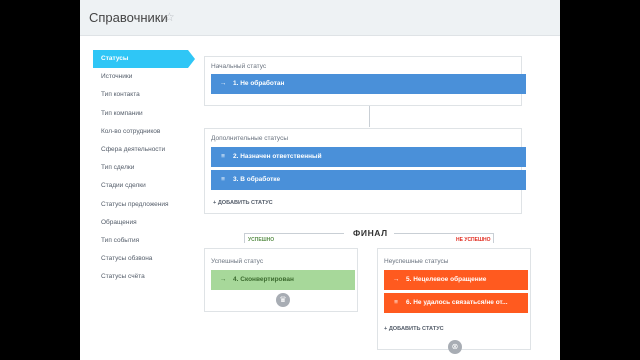  Describe the element at coordinates (368, 180) in the screenshot. I see `status-item-in-progress: ≡ 3. В обработке` at that location.